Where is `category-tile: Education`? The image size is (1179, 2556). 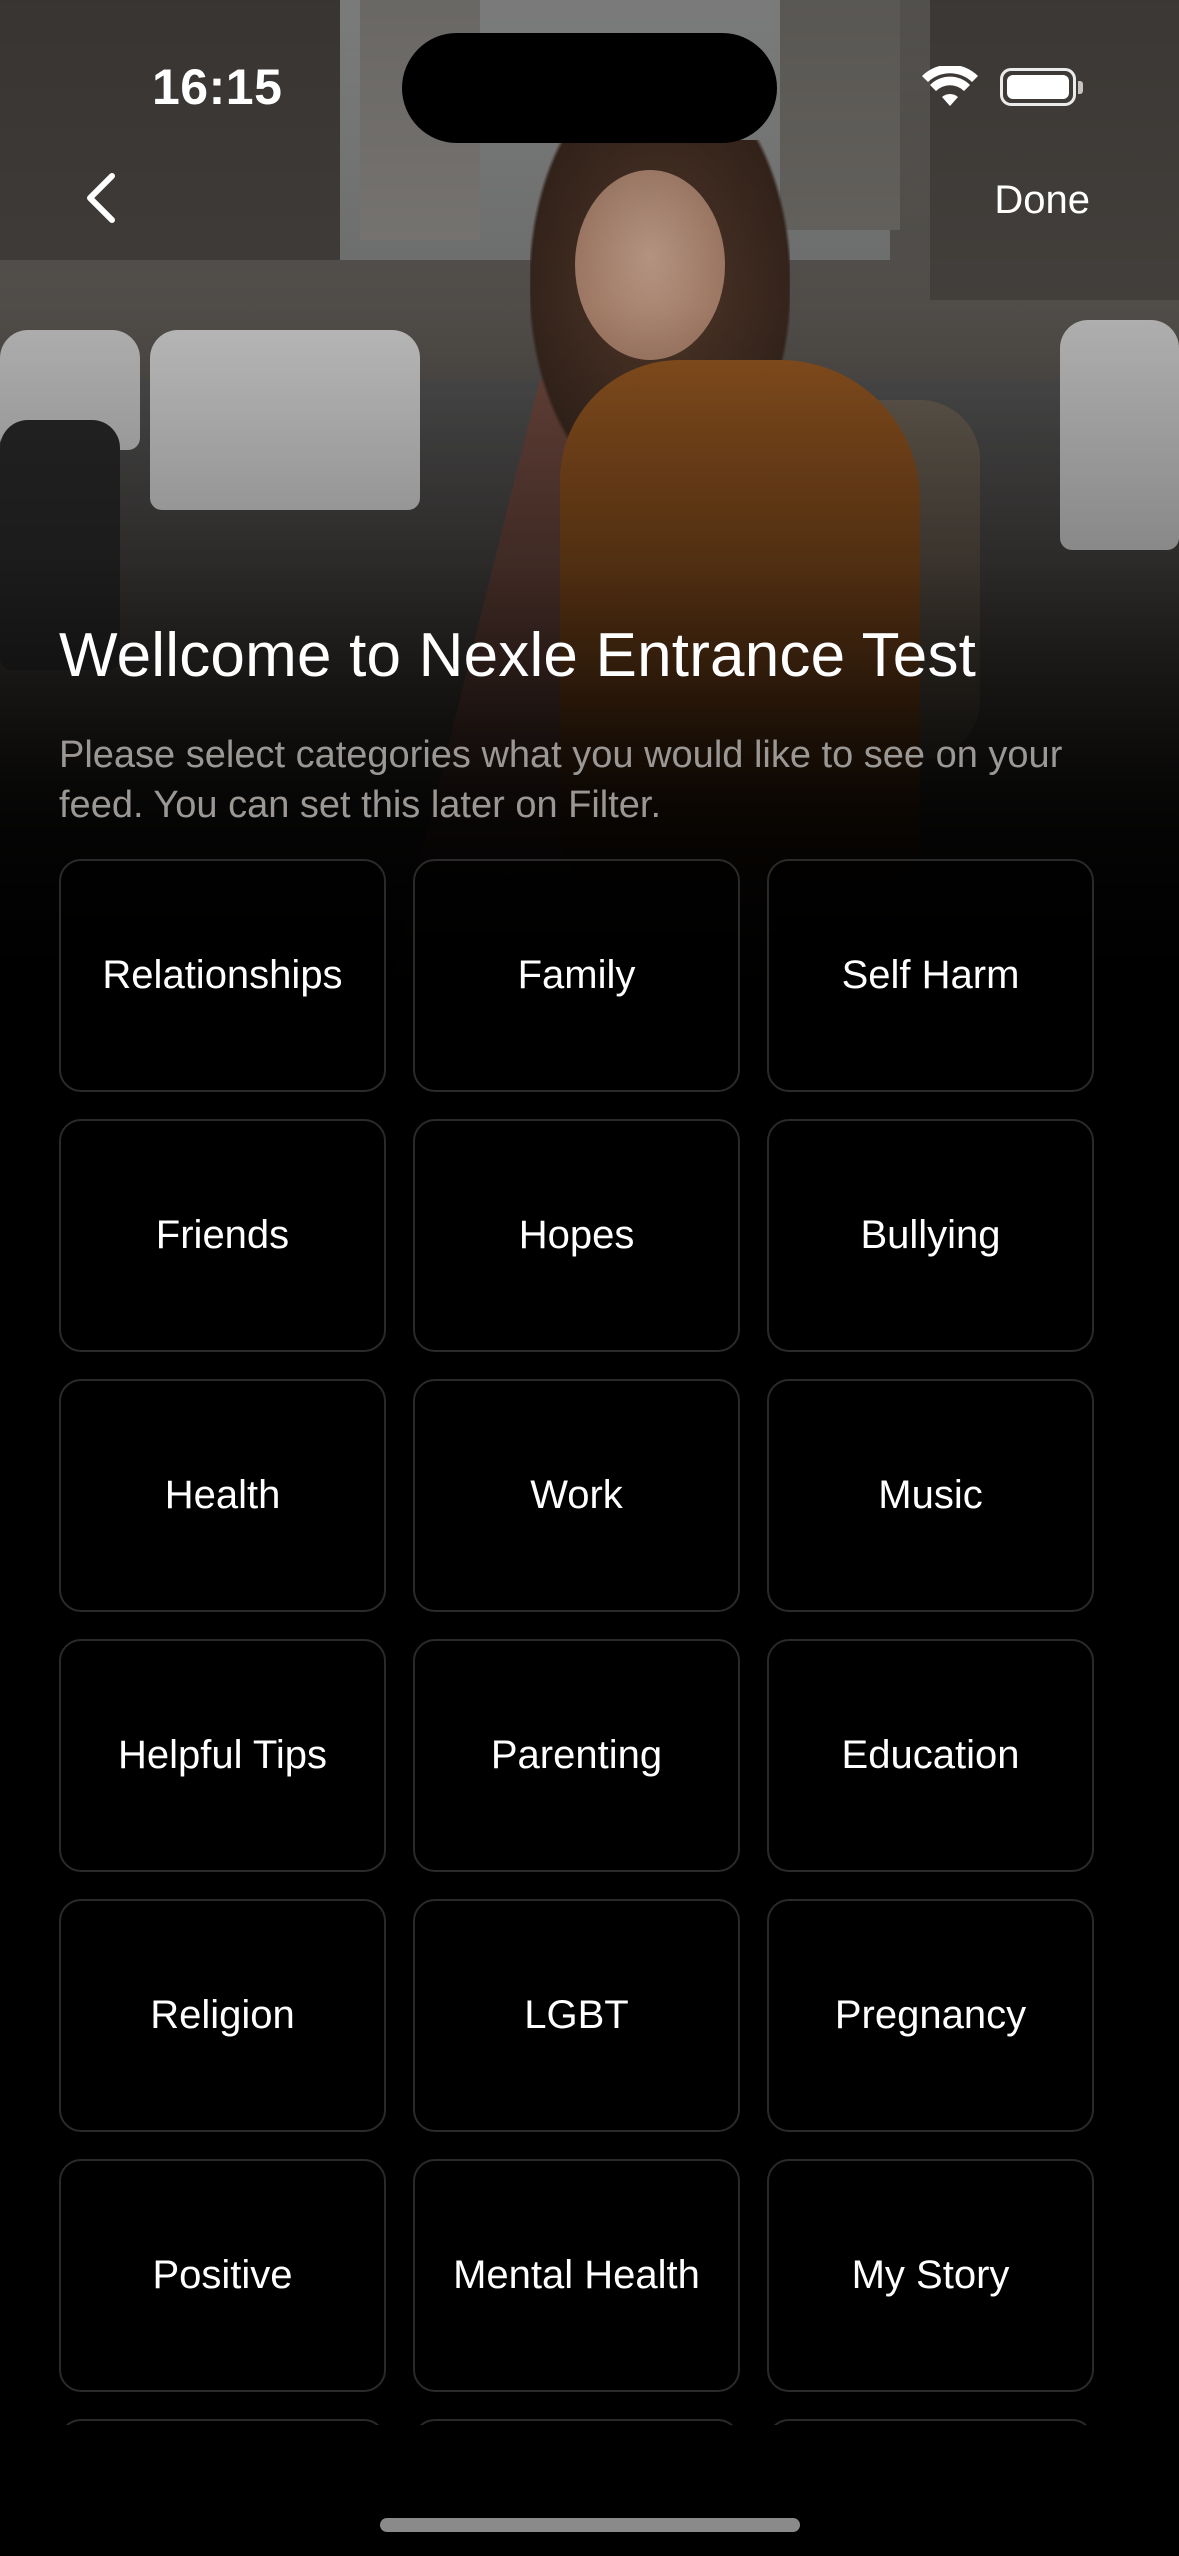
category-tile: Education is located at coordinates (930, 1755).